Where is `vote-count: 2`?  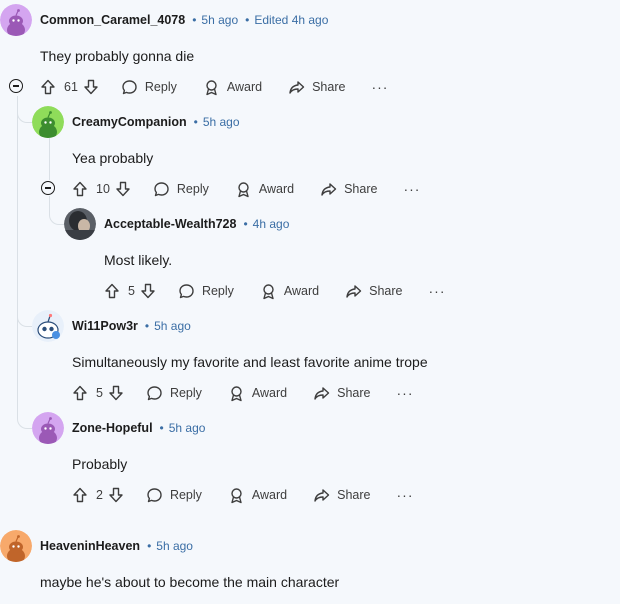 vote-count: 2 is located at coordinates (99, 495).